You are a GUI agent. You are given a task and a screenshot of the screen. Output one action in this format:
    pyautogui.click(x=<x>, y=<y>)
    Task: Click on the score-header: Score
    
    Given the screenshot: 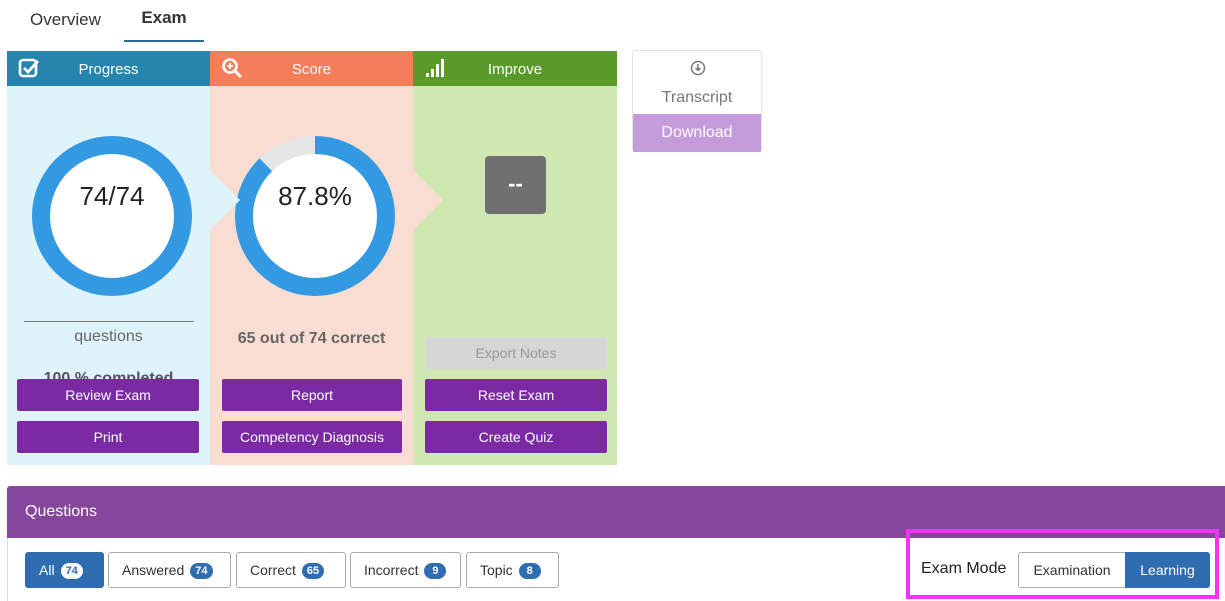 What is the action you would take?
    pyautogui.click(x=311, y=68)
    